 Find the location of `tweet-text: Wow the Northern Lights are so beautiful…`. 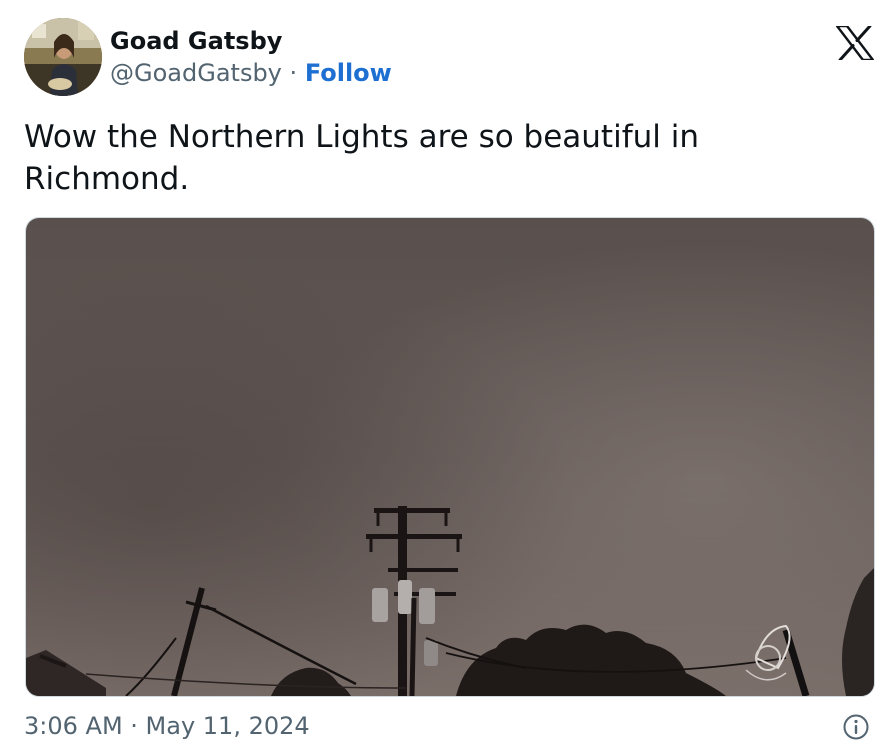

tweet-text: Wow the Northern Lights are so beautiful… is located at coordinates (361, 158).